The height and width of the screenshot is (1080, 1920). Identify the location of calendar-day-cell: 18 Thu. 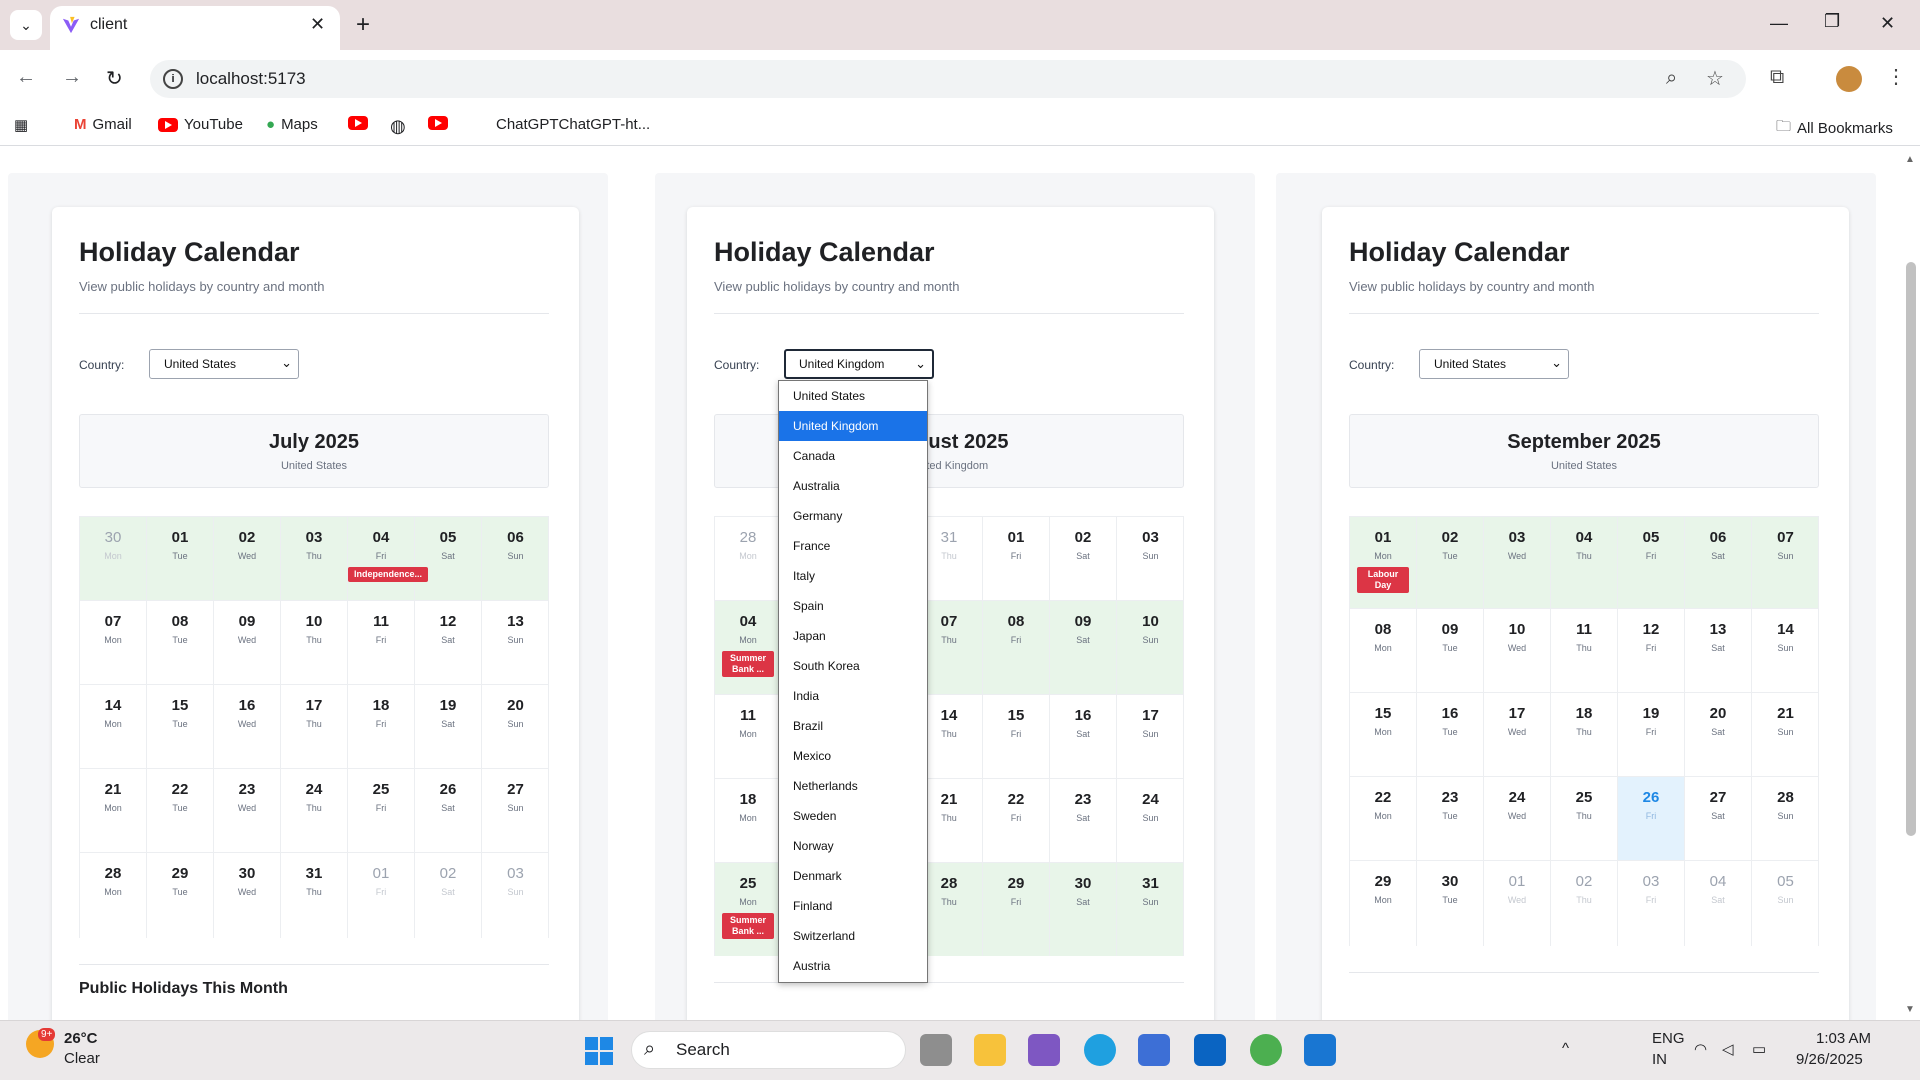
(1584, 734).